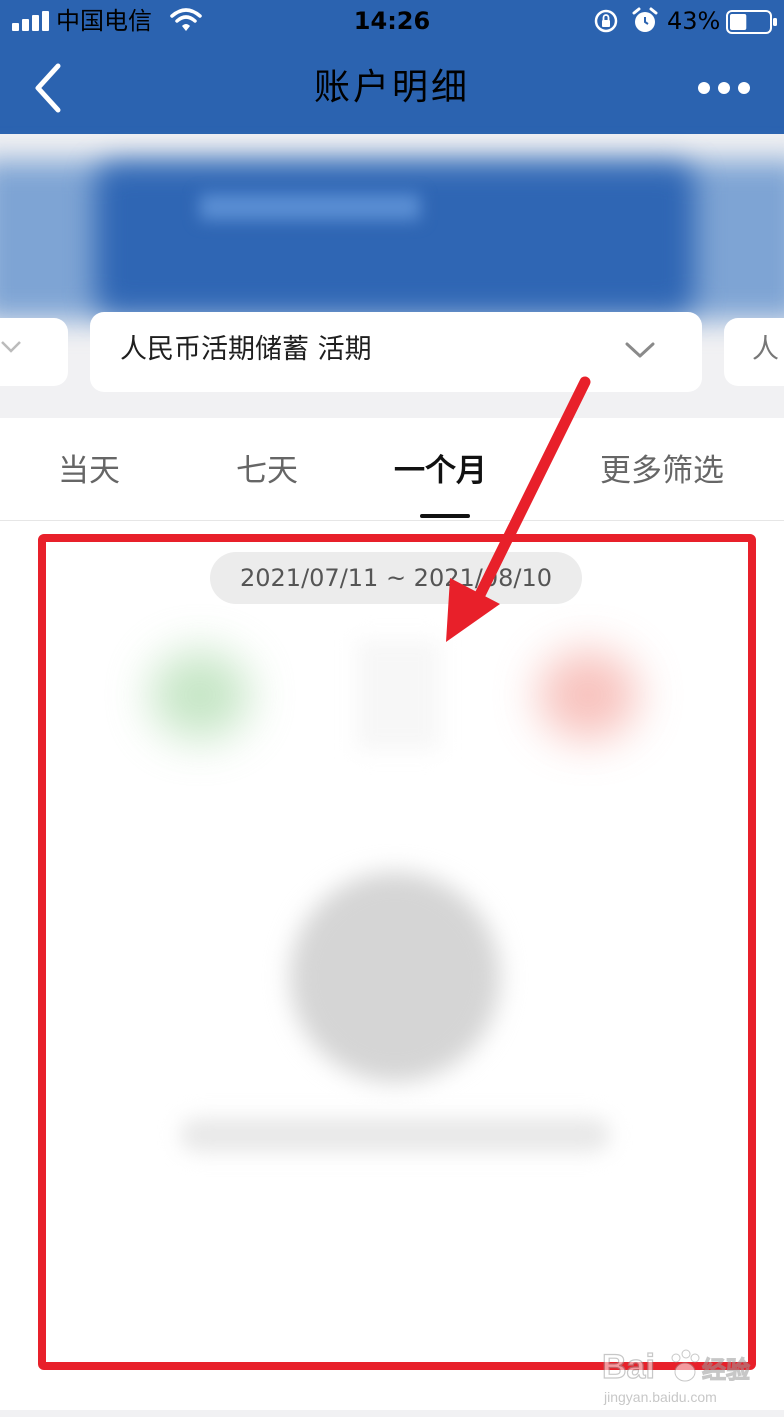 This screenshot has height=1417, width=784. What do you see at coordinates (724, 88) in the screenshot?
I see `more-dots-icon` at bounding box center [724, 88].